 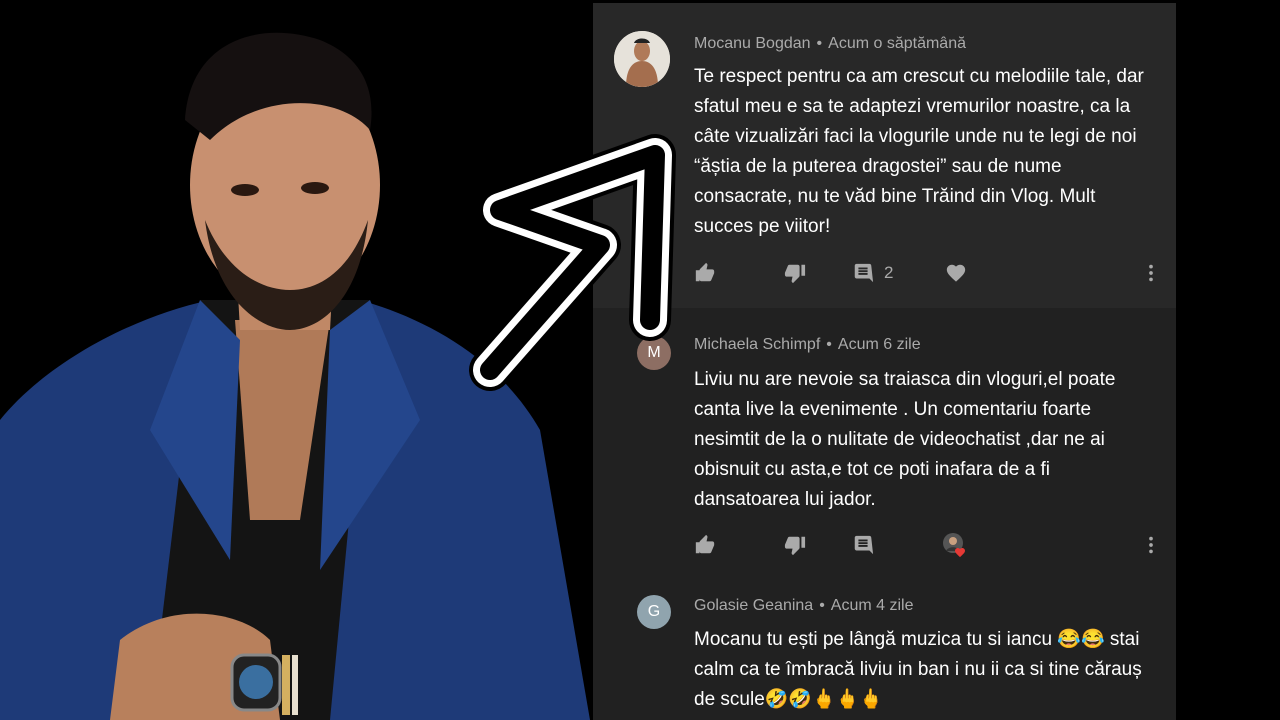 What do you see at coordinates (879, 344) in the screenshot?
I see `comment-time: Acum 6 zile` at bounding box center [879, 344].